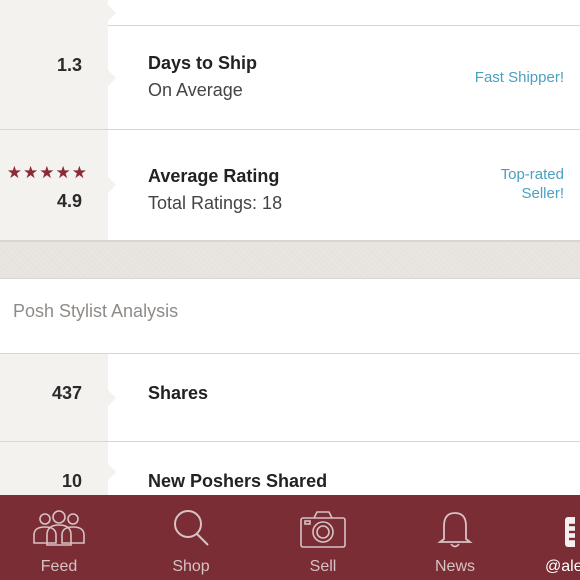 This screenshot has width=580, height=580. Describe the element at coordinates (69, 201) in the screenshot. I see `average-rating-value: 4.9` at that location.